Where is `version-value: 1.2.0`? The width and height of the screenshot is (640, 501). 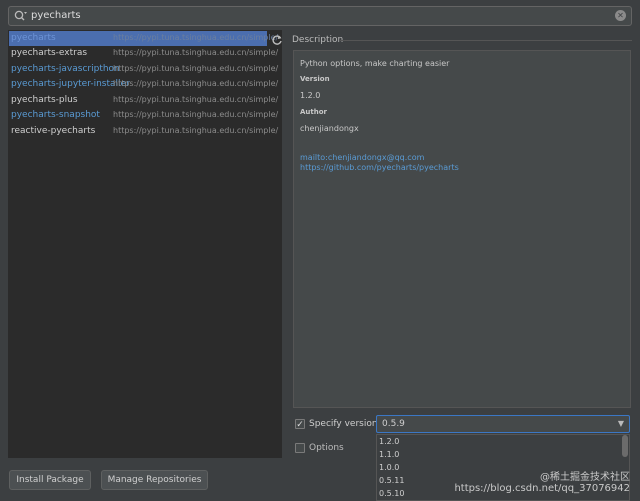
version-value: 1.2.0 is located at coordinates (310, 95).